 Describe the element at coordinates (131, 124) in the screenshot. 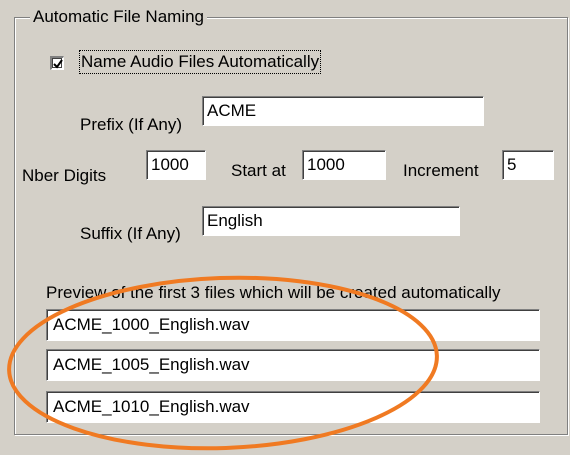

I see `prefix-label: Prefix (If Any)` at that location.